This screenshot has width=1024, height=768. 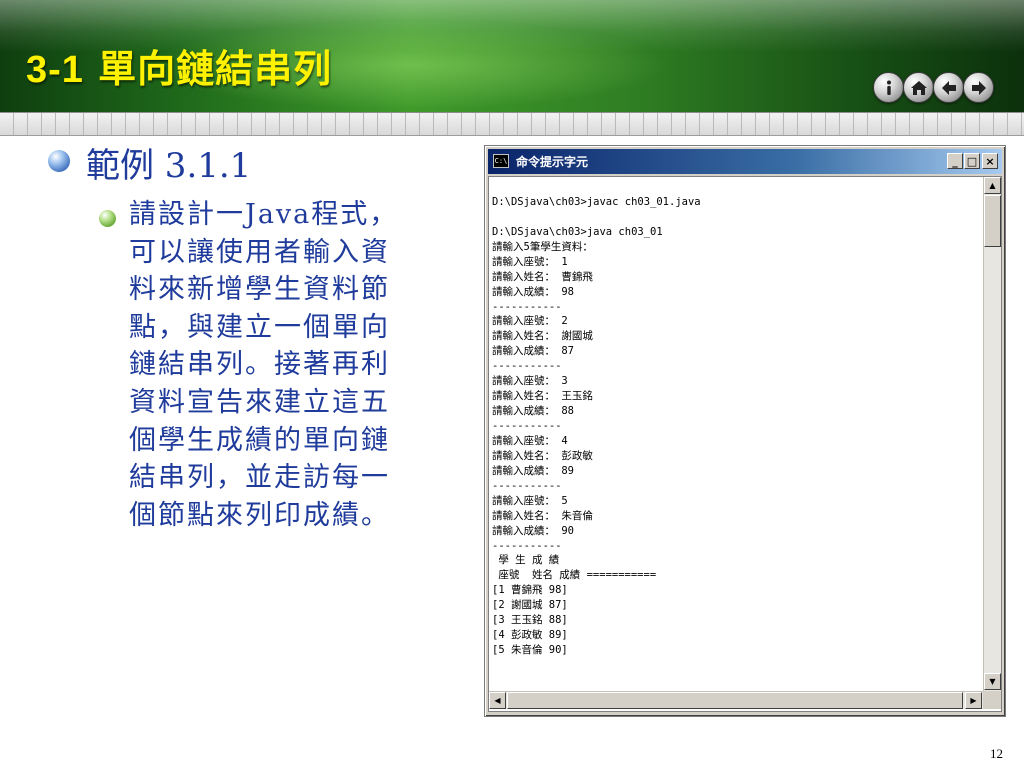 I want to click on console-line: D:\DSjava\ch03>javac ch03_01.java, so click(x=596, y=201).